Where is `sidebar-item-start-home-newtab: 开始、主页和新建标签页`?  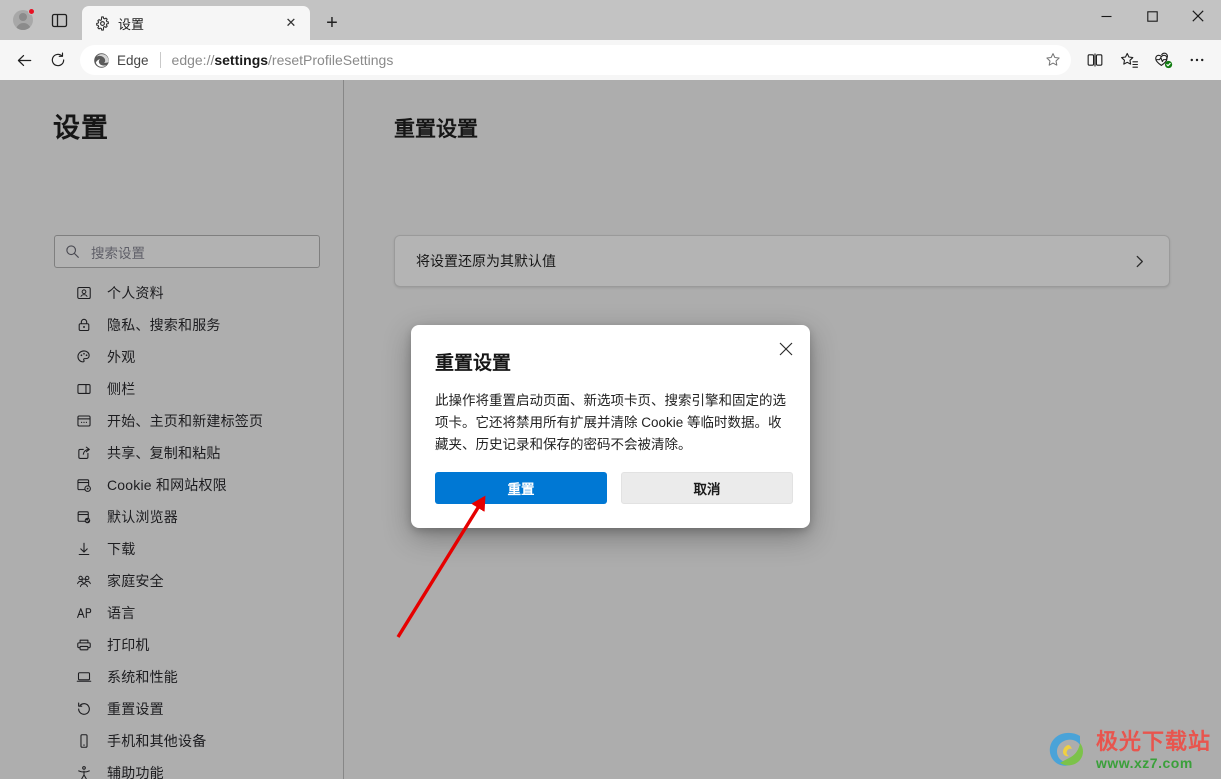
sidebar-item-start-home-newtab: 开始、主页和新建标签页 is located at coordinates (171, 421).